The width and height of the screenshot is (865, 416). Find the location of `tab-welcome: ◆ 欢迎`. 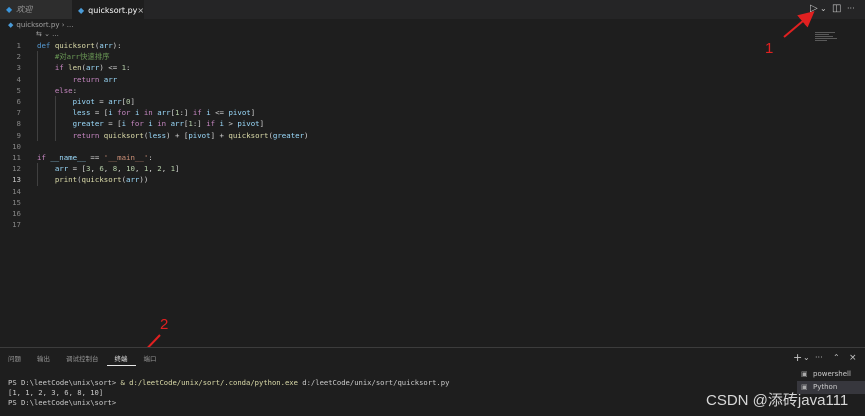

tab-welcome: ◆ 欢迎 is located at coordinates (36, 9).